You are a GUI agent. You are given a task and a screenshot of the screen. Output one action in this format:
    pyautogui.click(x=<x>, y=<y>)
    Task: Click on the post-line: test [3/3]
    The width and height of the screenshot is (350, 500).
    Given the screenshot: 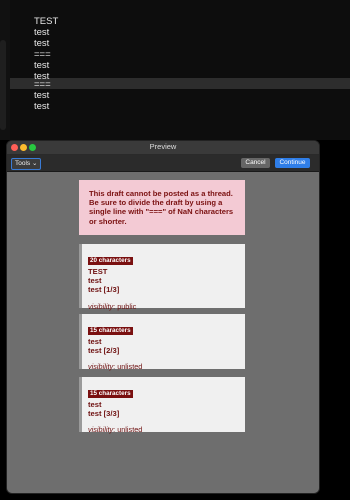 What is the action you would take?
    pyautogui.click(x=104, y=414)
    